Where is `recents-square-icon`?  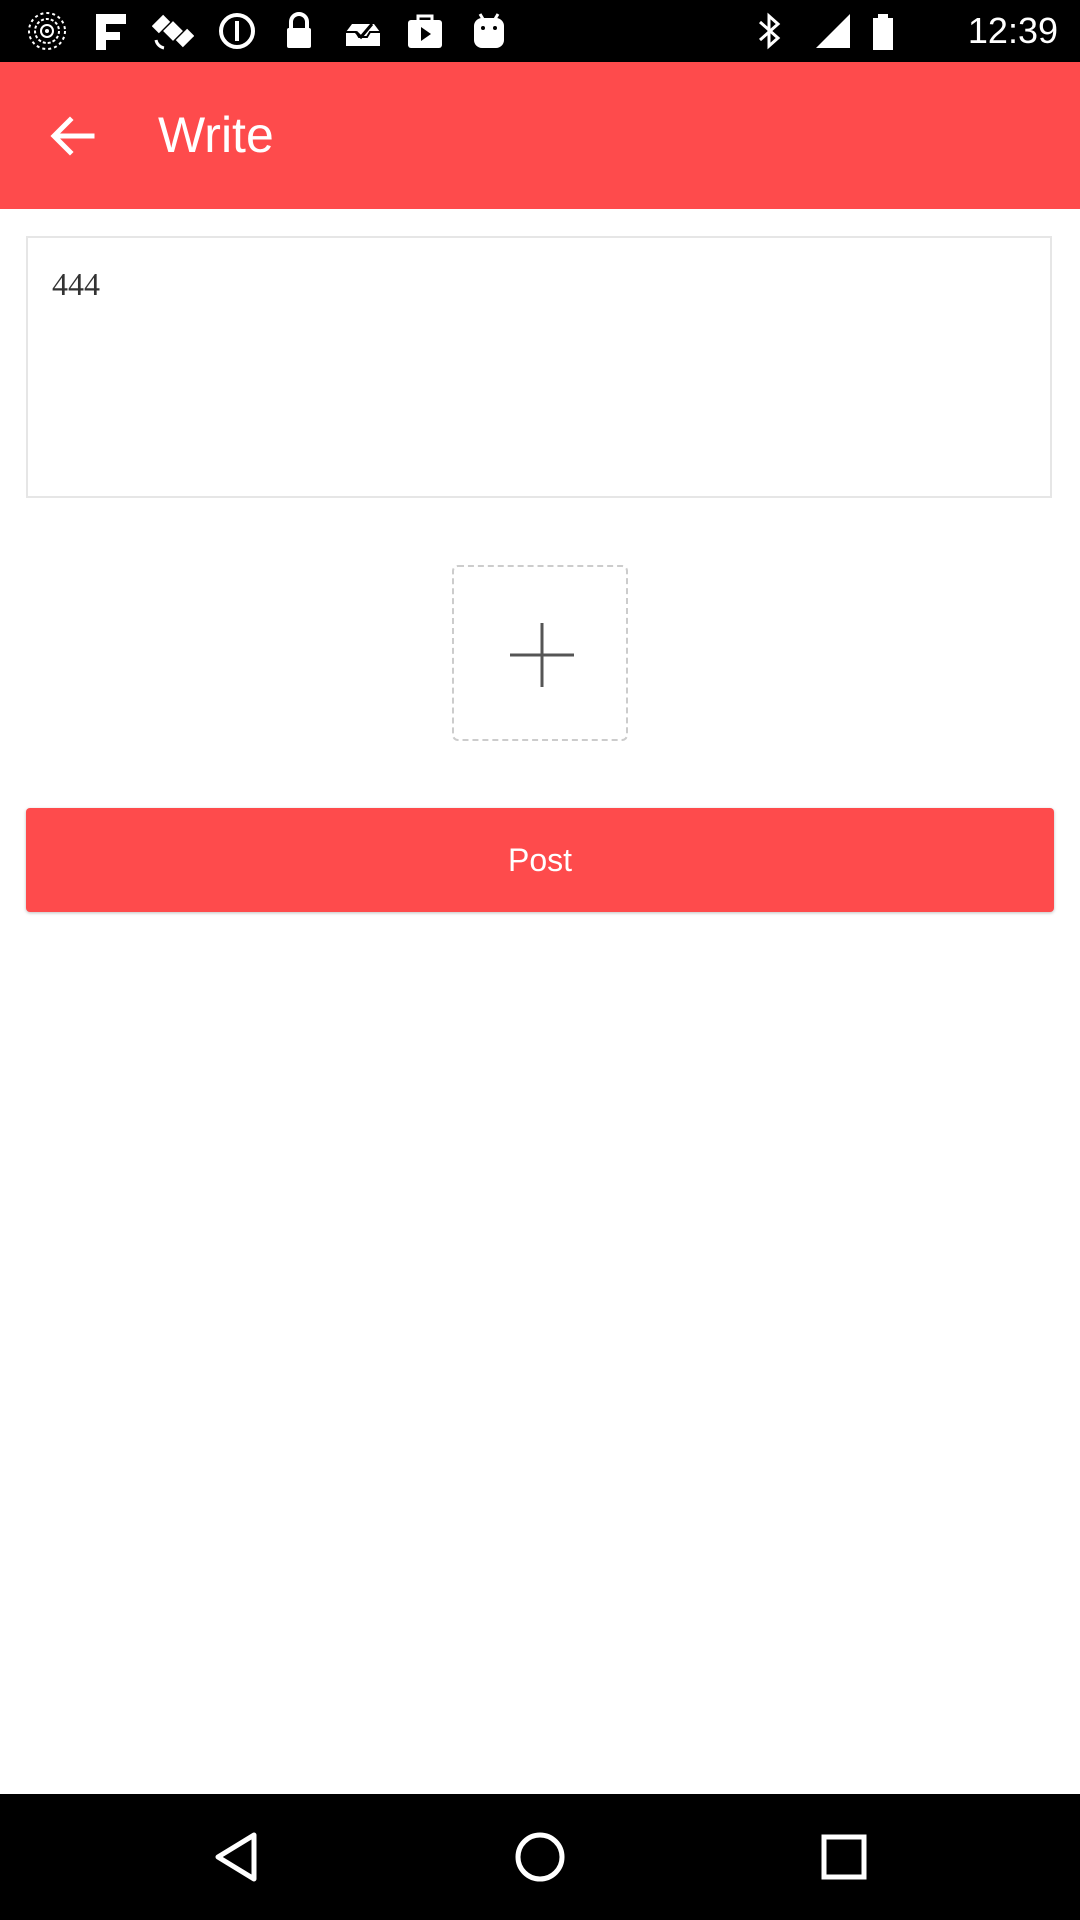
recents-square-icon is located at coordinates (844, 1857).